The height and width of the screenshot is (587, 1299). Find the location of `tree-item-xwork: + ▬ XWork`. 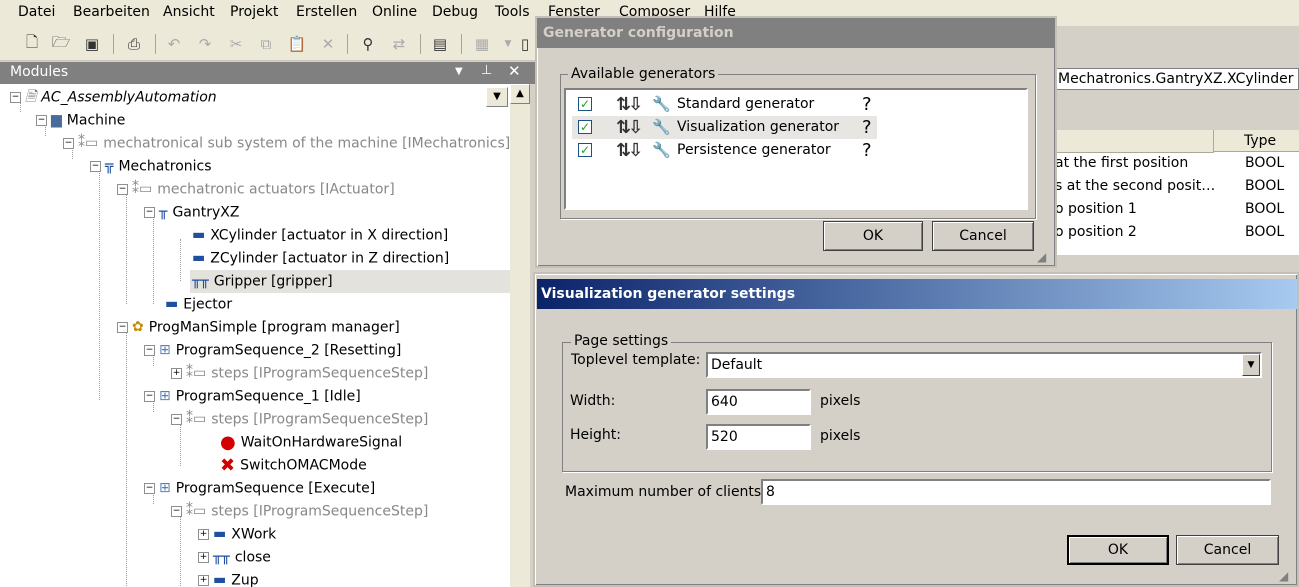

tree-item-xwork: + ▬ XWork is located at coordinates (237, 534).